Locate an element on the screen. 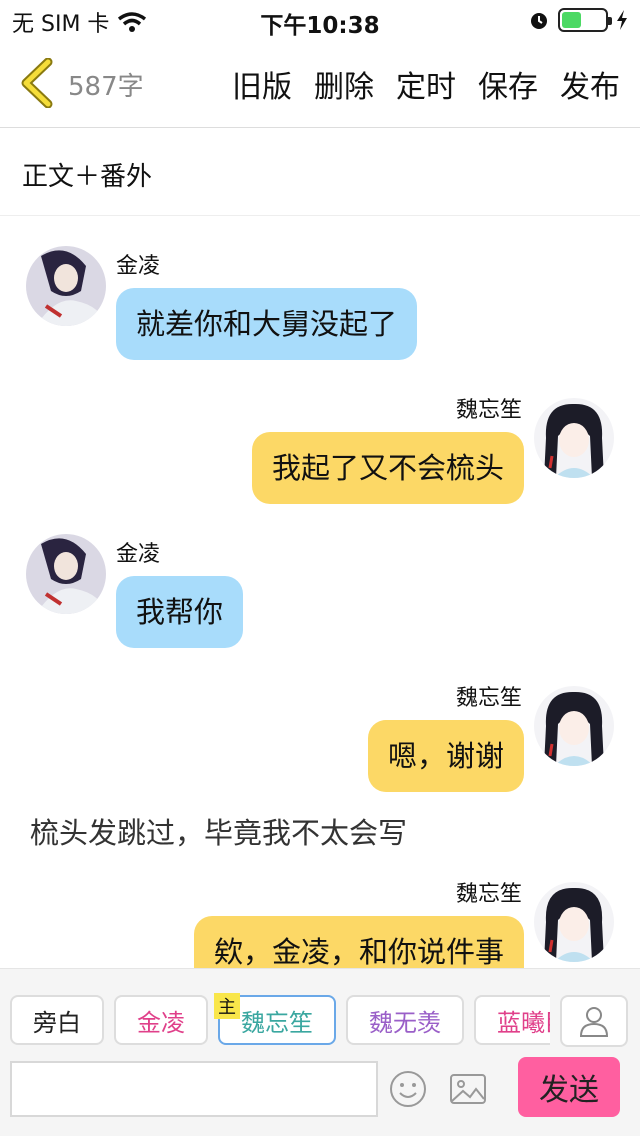 Image resolution: width=640 pixels, height=1136 pixels. message-bubble: 就差你和大舅没起了 is located at coordinates (267, 324).